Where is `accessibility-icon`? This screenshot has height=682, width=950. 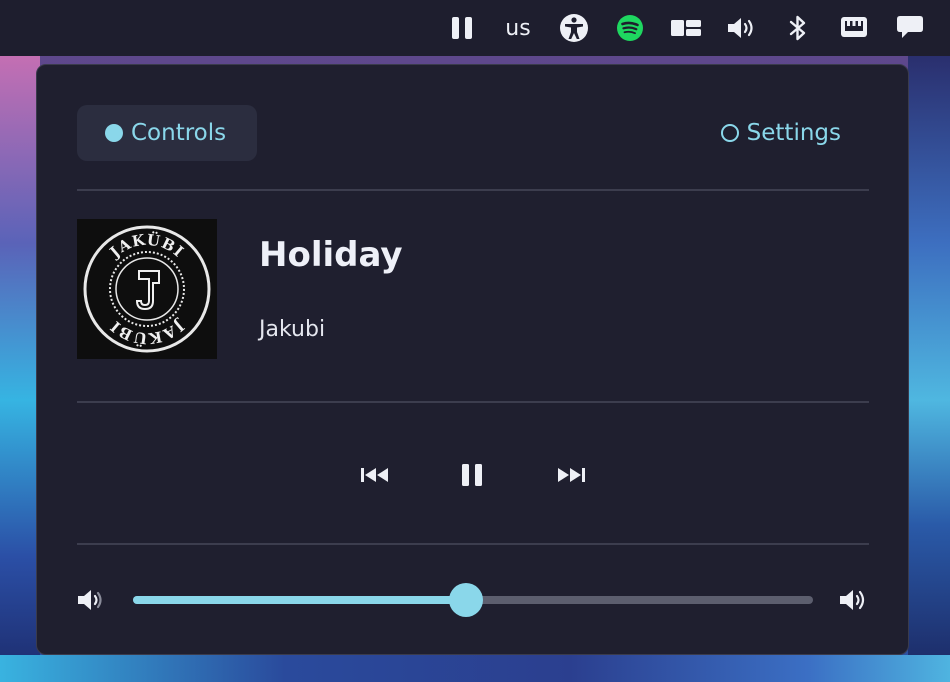
accessibility-icon is located at coordinates (574, 28).